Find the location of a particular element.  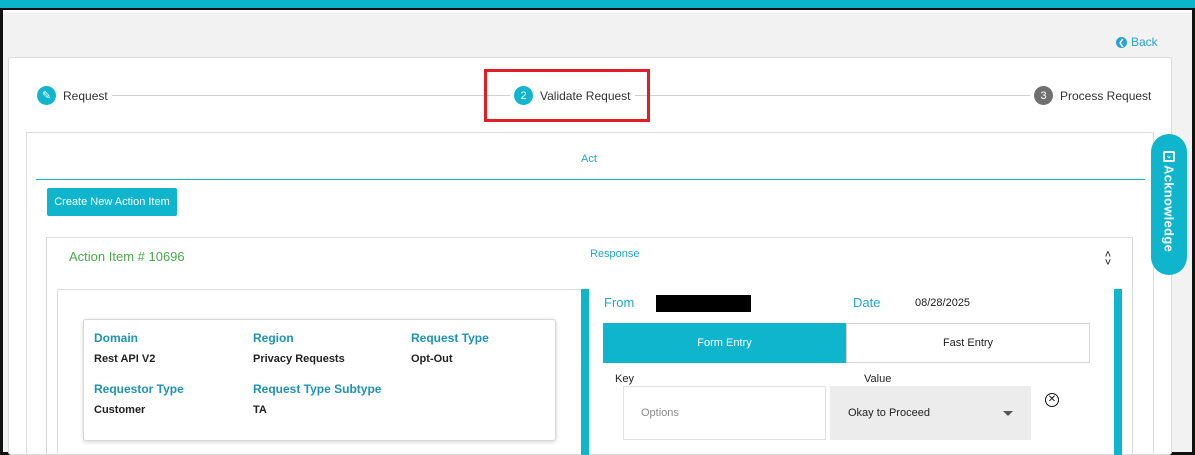

response-divider-left is located at coordinates (585, 372).